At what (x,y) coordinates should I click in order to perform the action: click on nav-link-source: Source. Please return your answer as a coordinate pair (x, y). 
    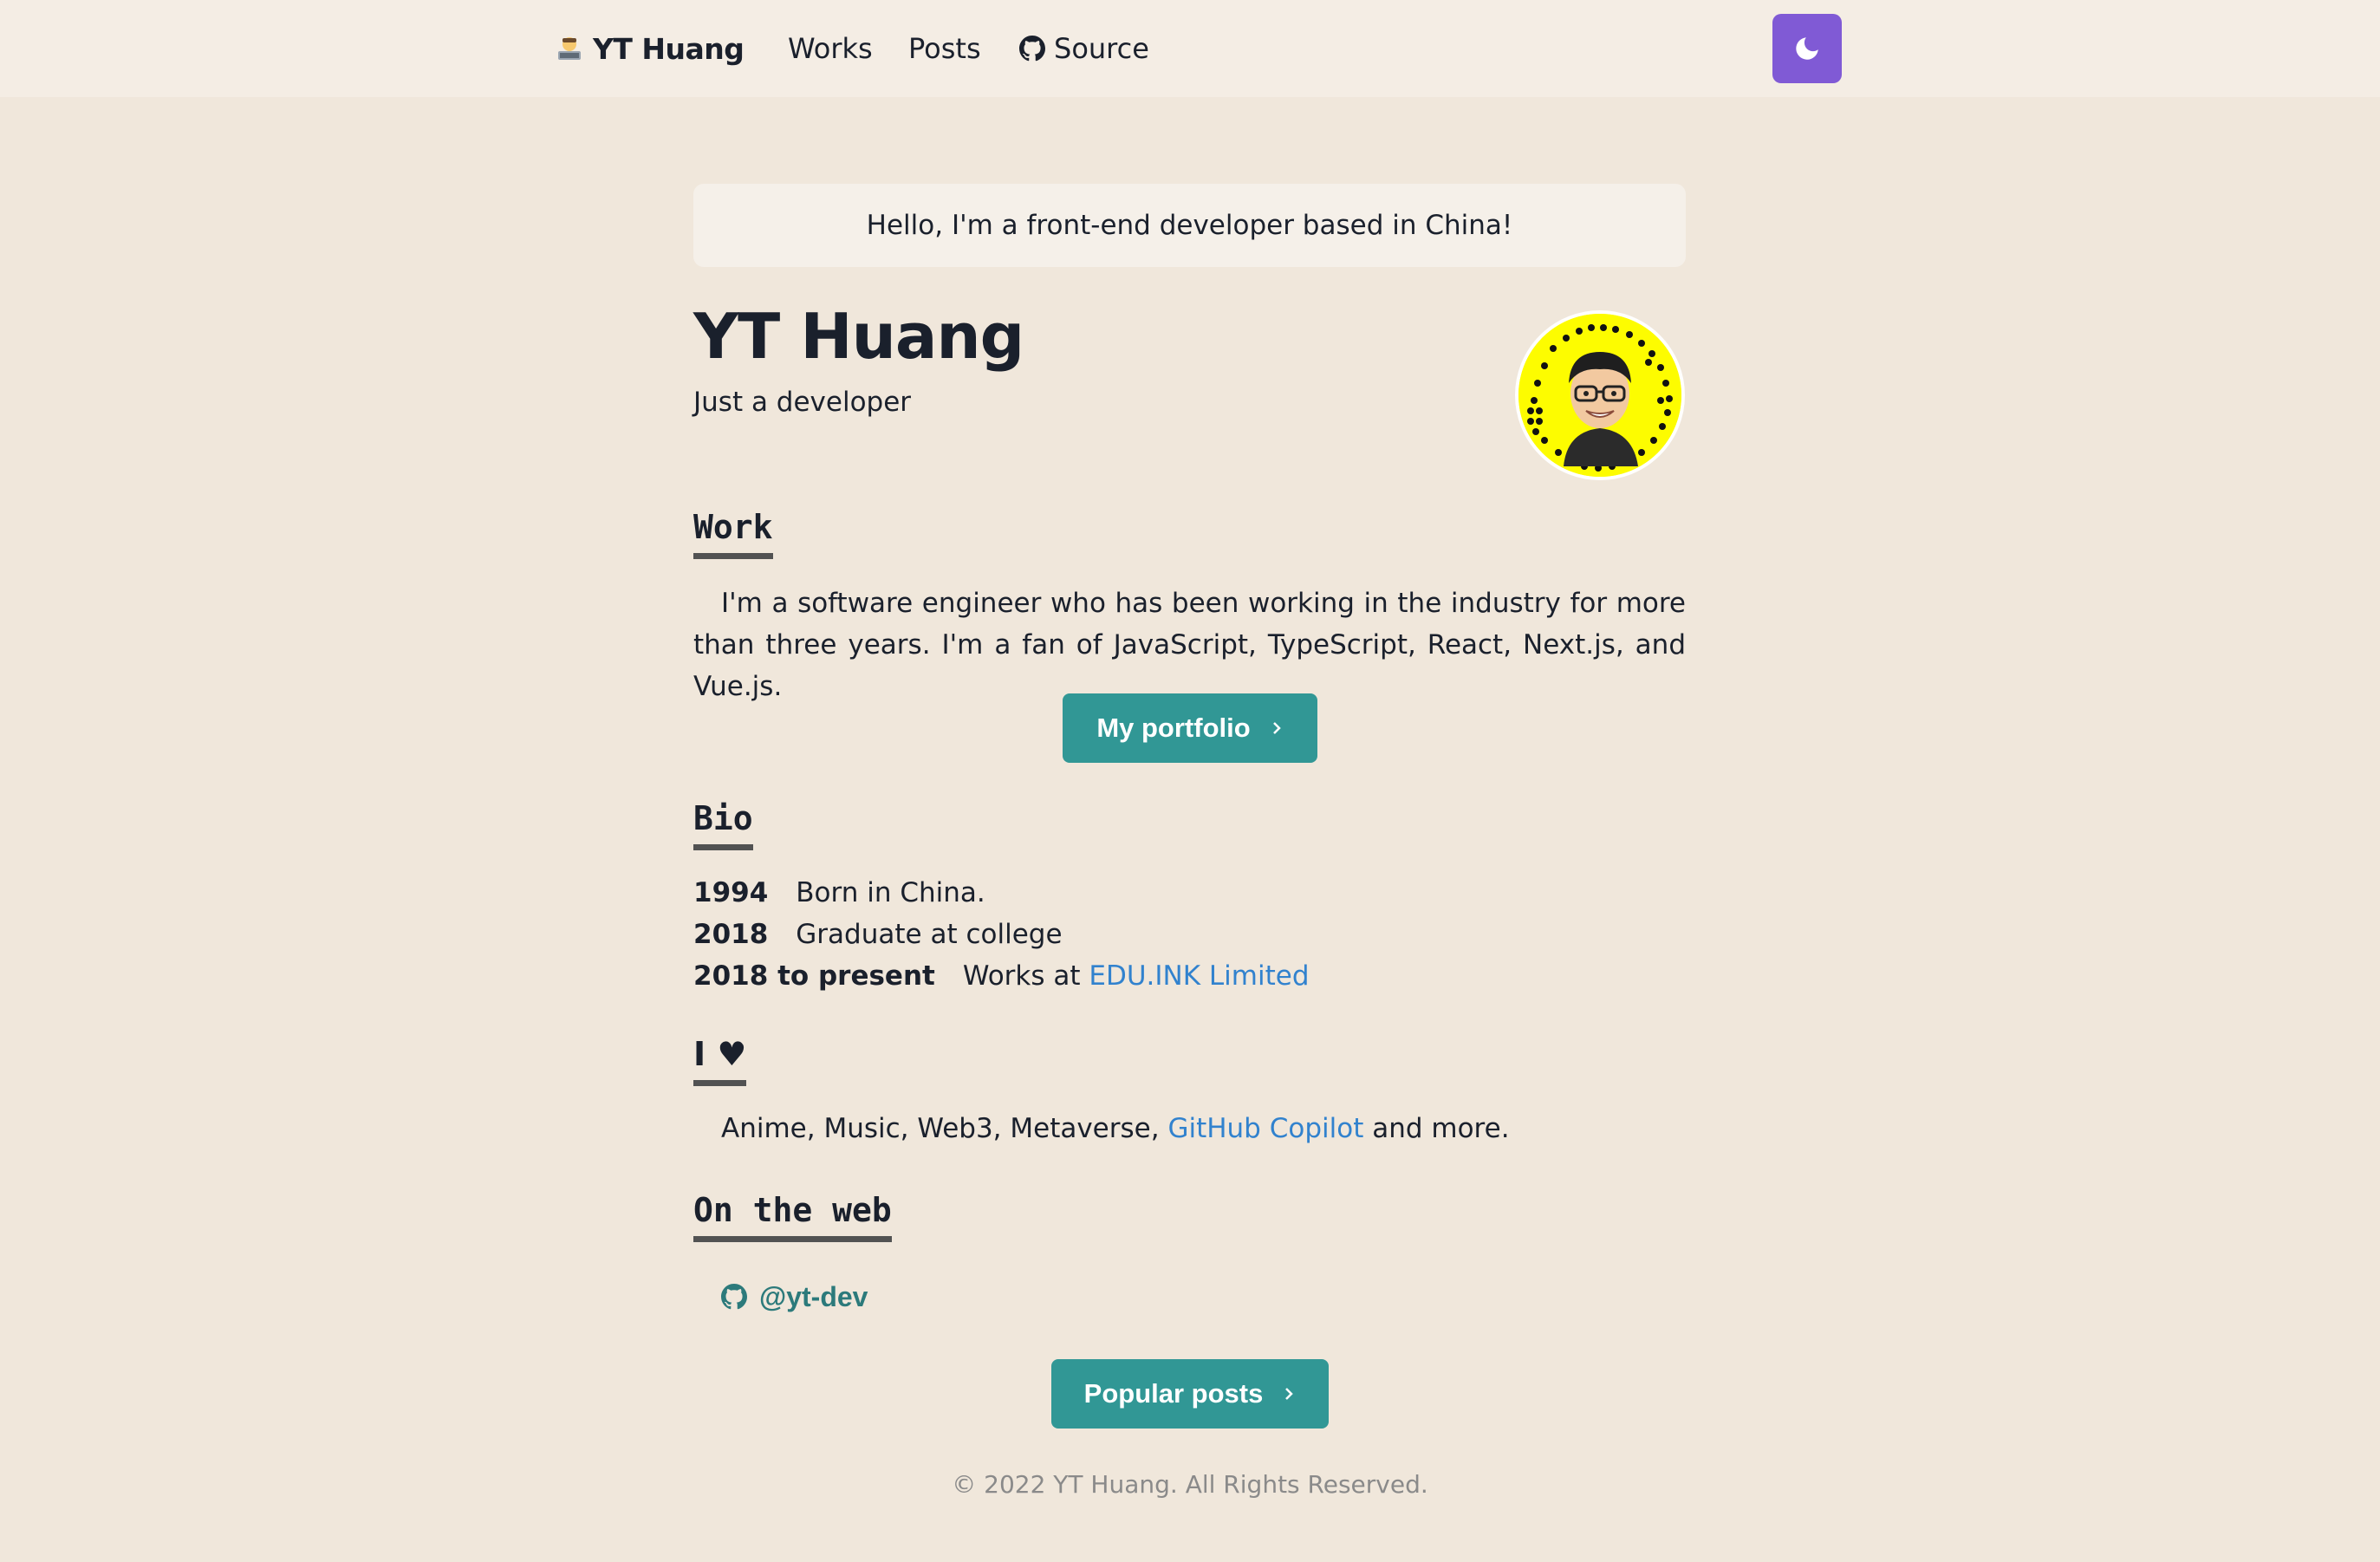
    Looking at the image, I should click on (1084, 48).